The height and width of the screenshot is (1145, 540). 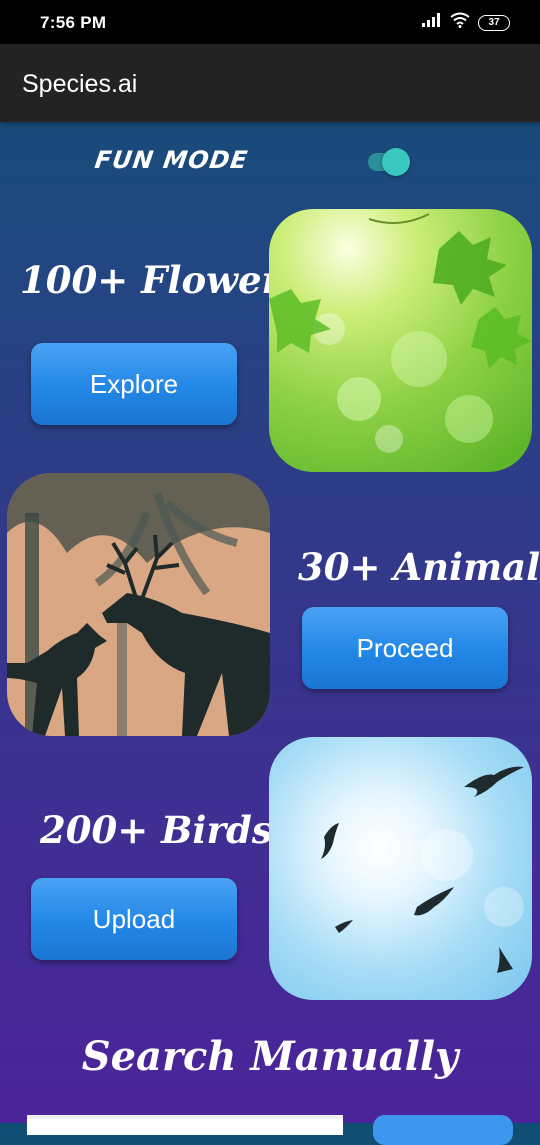 What do you see at coordinates (494, 22) in the screenshot?
I see `battery-icon: 37` at bounding box center [494, 22].